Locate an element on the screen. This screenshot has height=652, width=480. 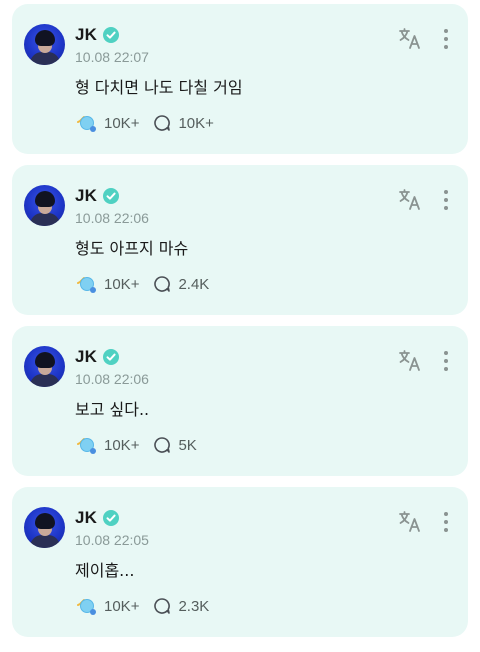
comment-count: 10K+ is located at coordinates (196, 123).